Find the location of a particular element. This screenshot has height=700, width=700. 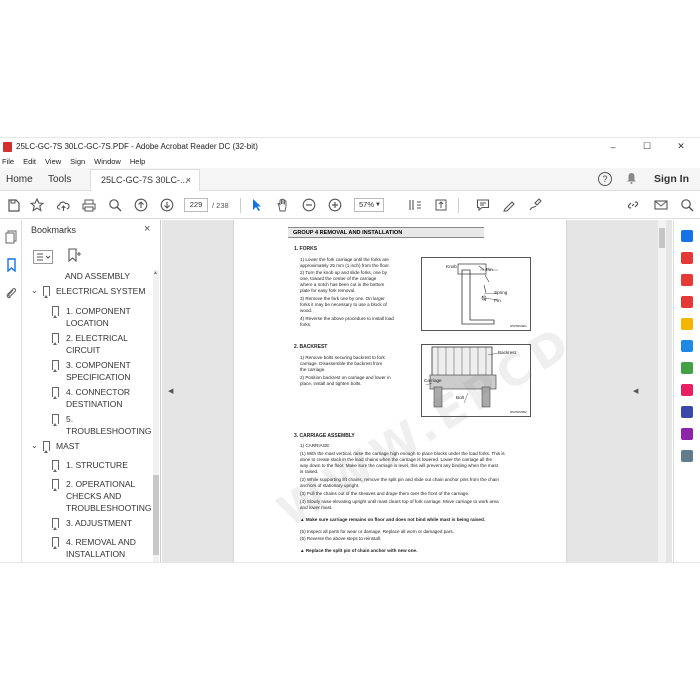

bookmarks-scrollbar: ▲ is located at coordinates (156, 416).